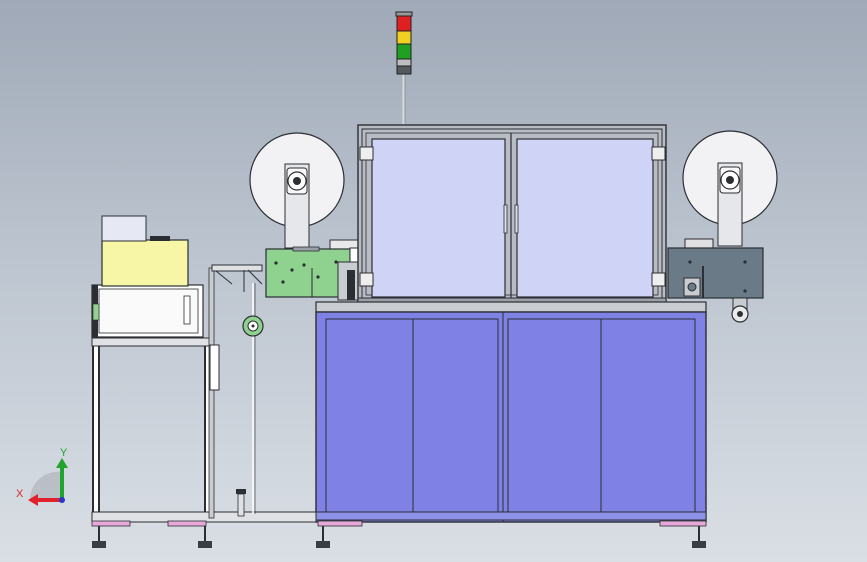 The image size is (867, 562). What do you see at coordinates (399, 534) in the screenshot?
I see `leveling-feet` at bounding box center [399, 534].